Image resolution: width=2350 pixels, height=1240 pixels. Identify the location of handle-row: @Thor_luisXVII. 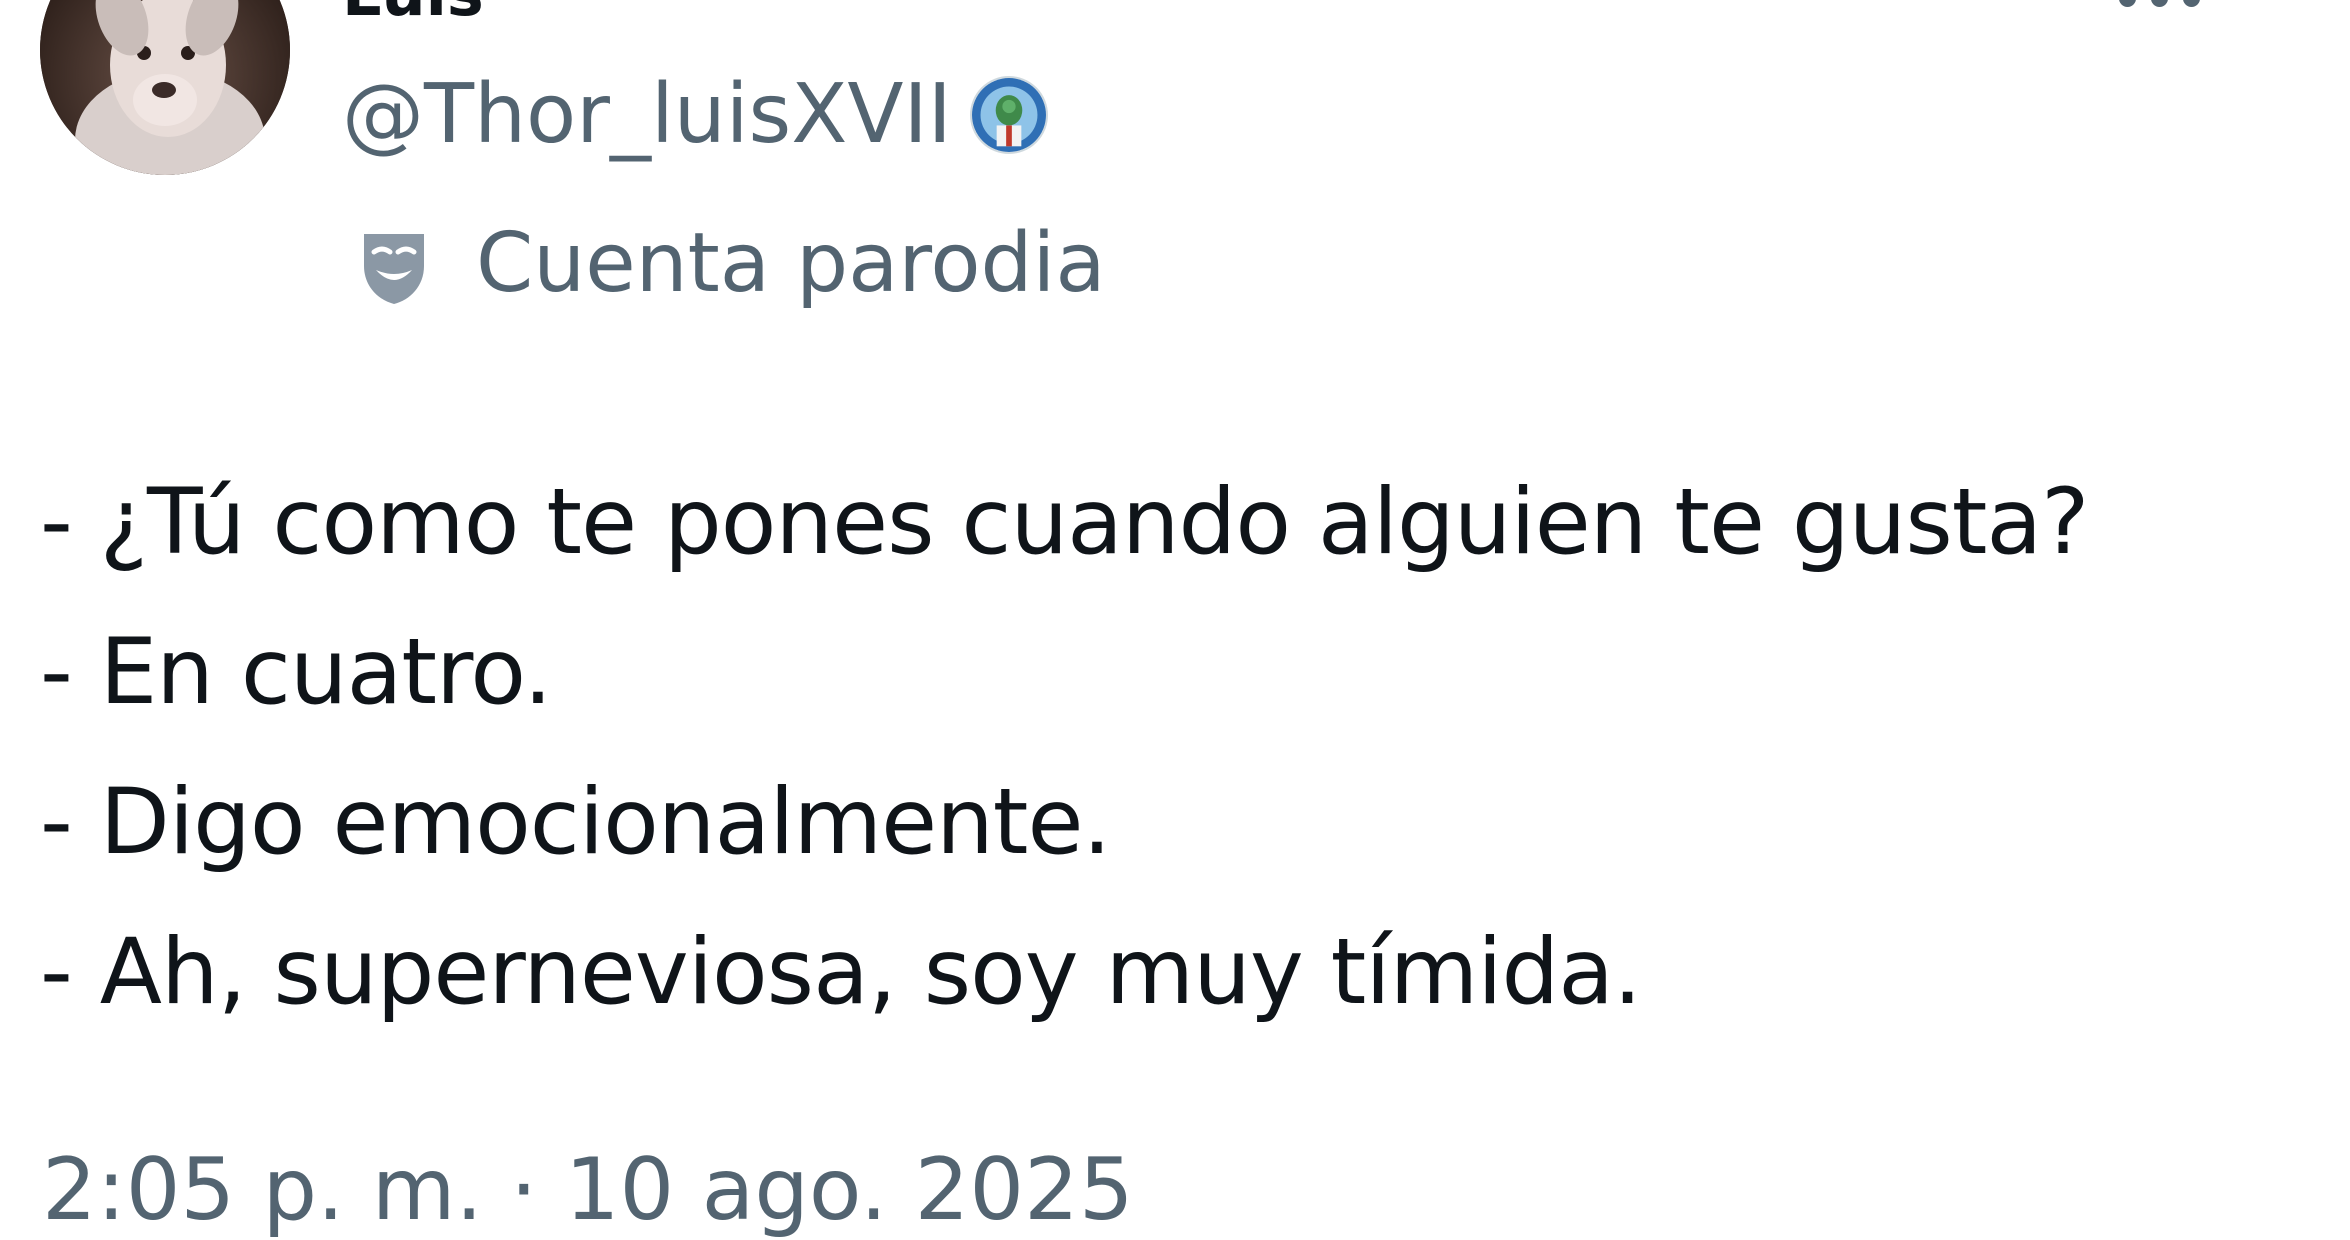
(695, 115).